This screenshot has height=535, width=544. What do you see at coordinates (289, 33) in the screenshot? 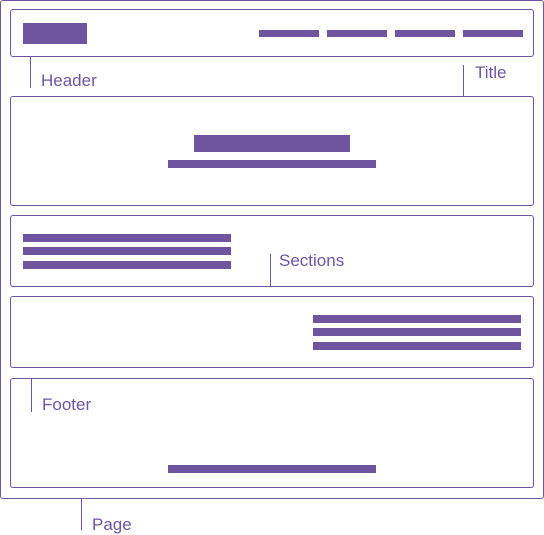
I see `nav-item-1-placeholder` at bounding box center [289, 33].